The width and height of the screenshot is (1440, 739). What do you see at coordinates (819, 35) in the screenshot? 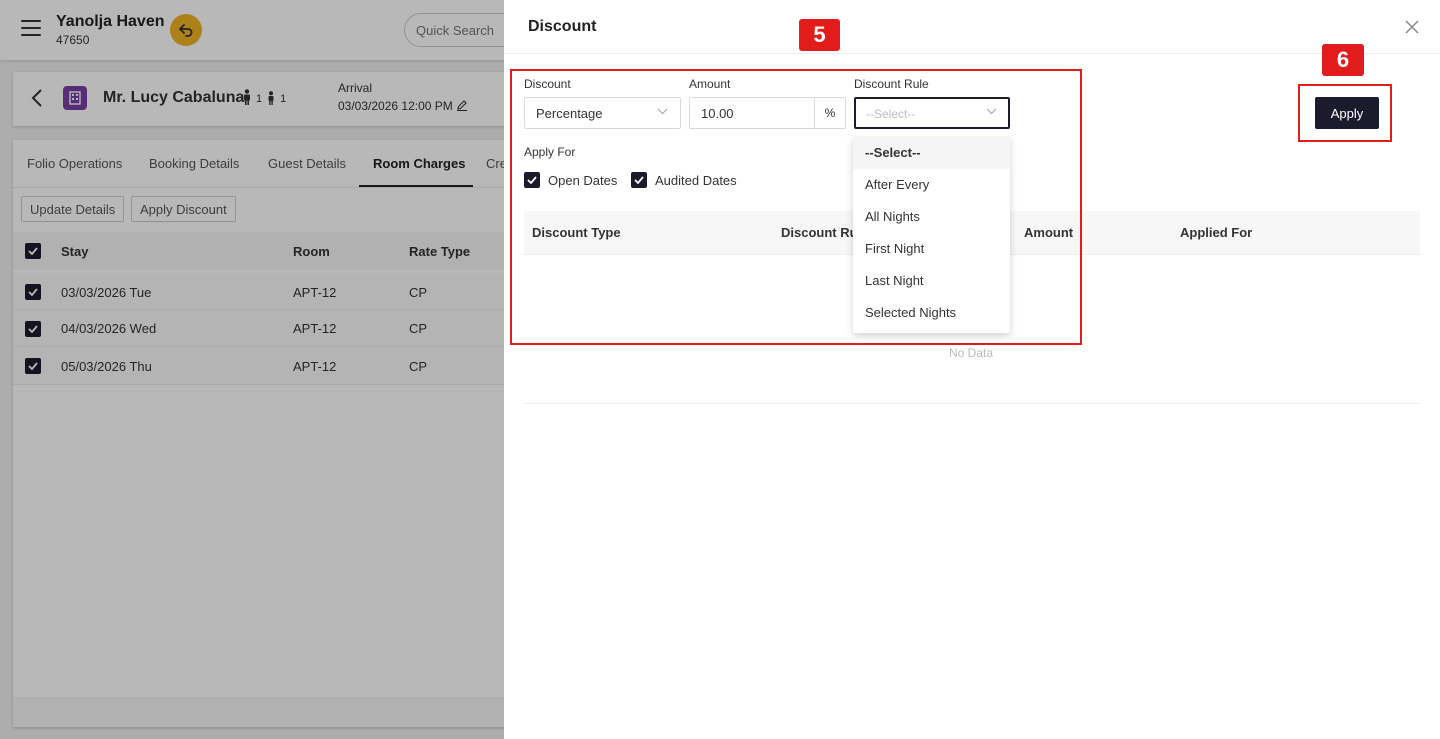
I see `annotation-badge-5: 5` at bounding box center [819, 35].